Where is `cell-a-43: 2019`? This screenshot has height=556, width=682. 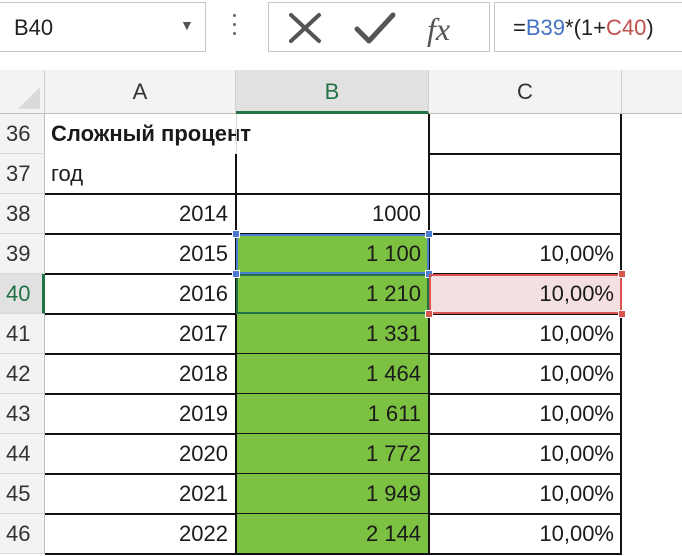
cell-a-43: 2019 is located at coordinates (140, 414).